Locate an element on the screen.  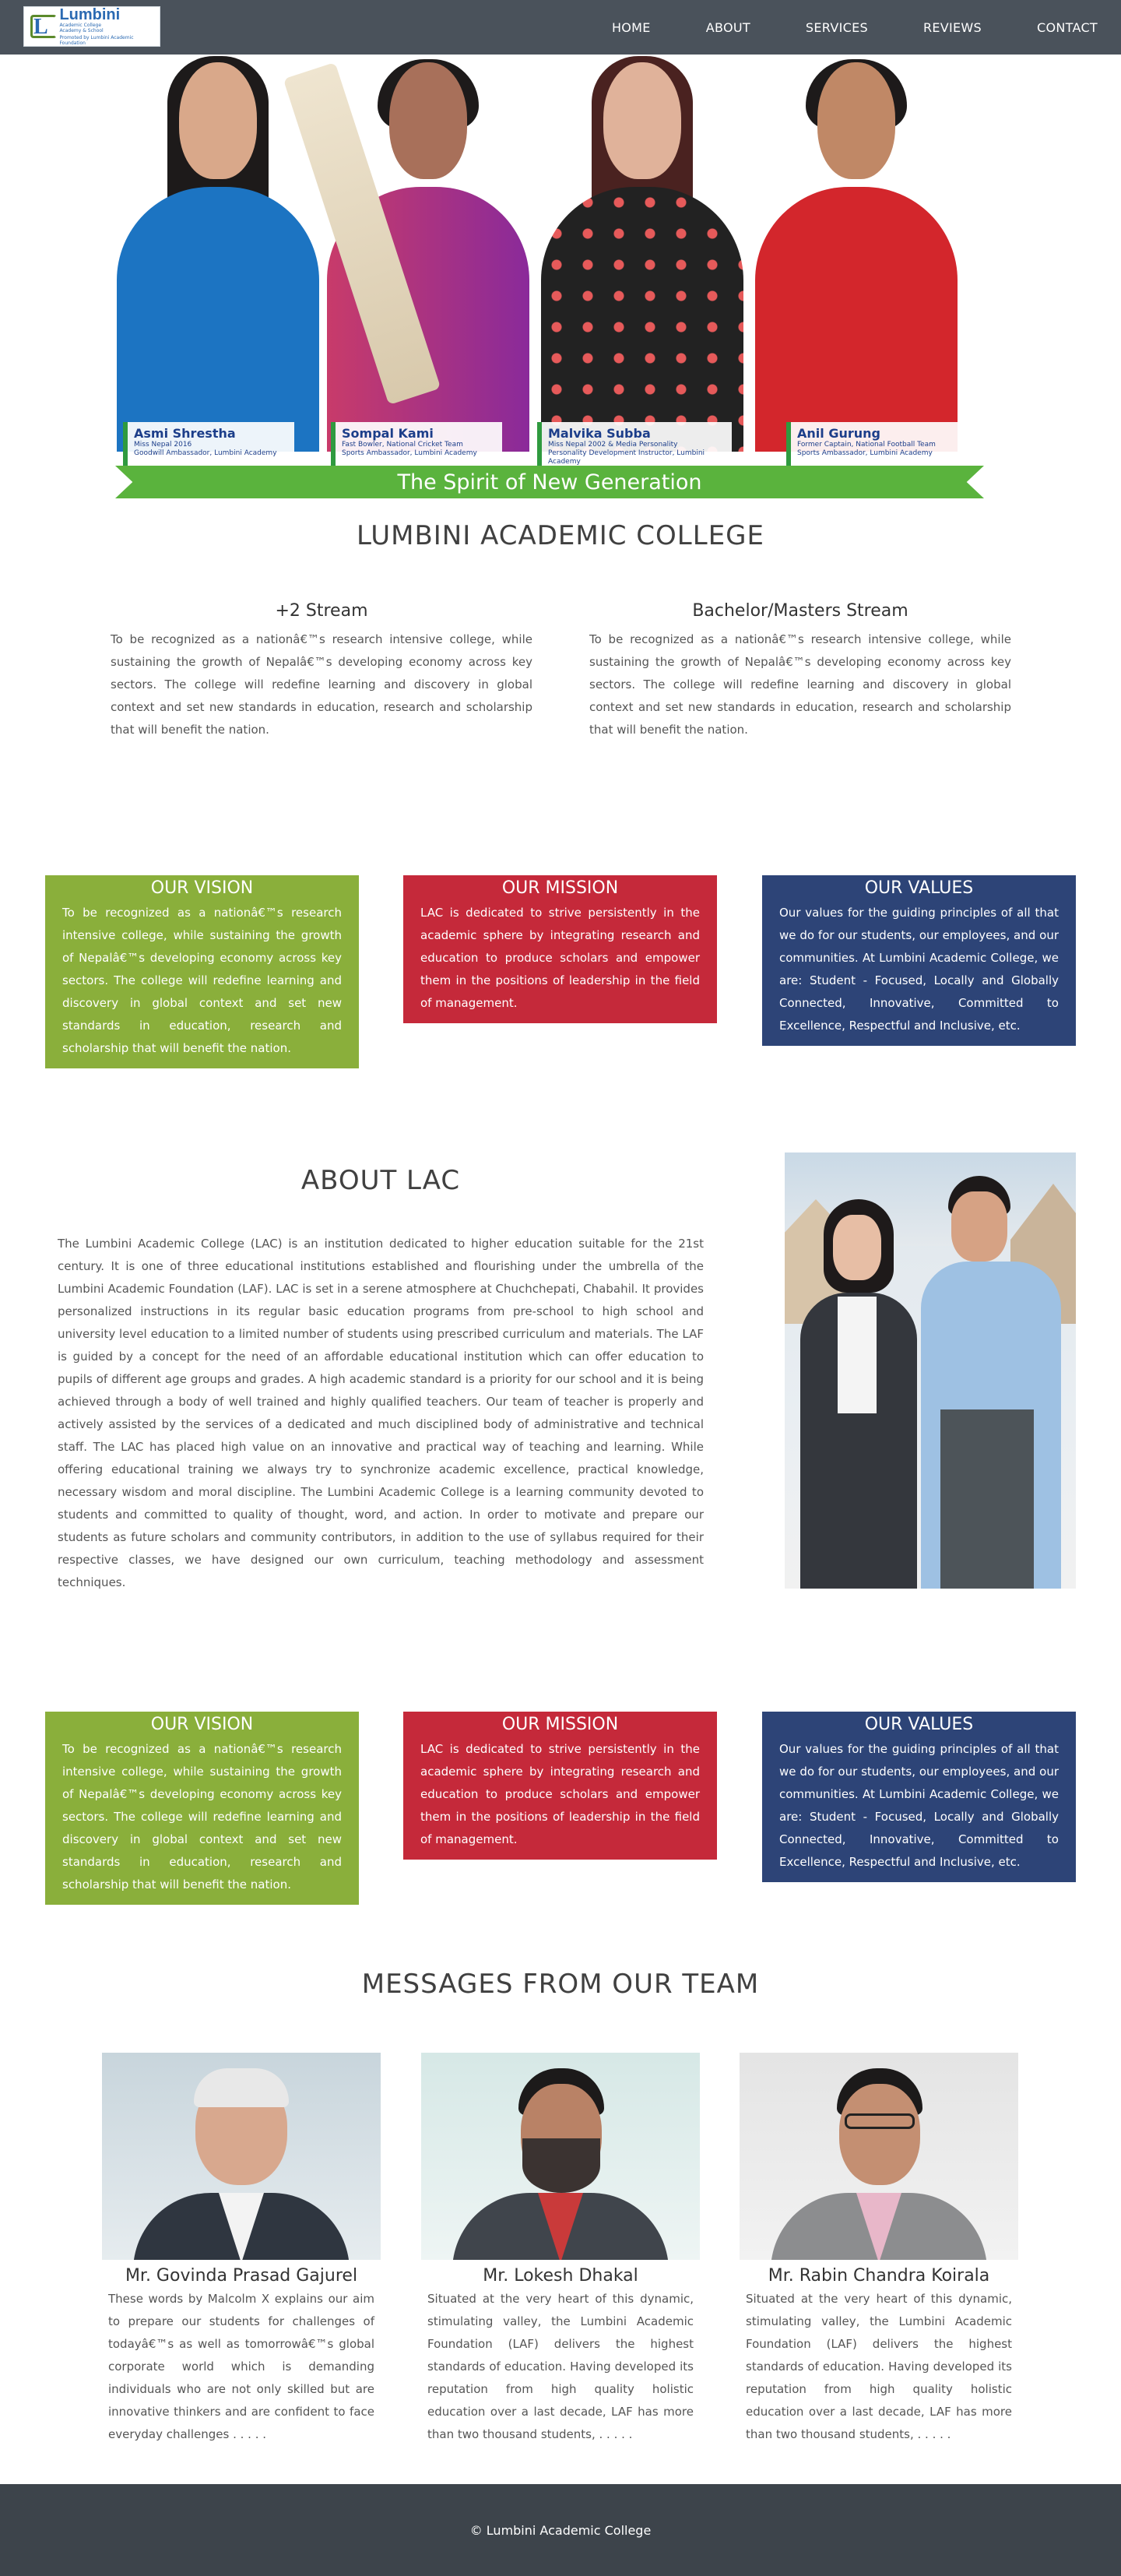
logo-promo: Promoted by Lumbini Academic Foundation is located at coordinates (96, 40).